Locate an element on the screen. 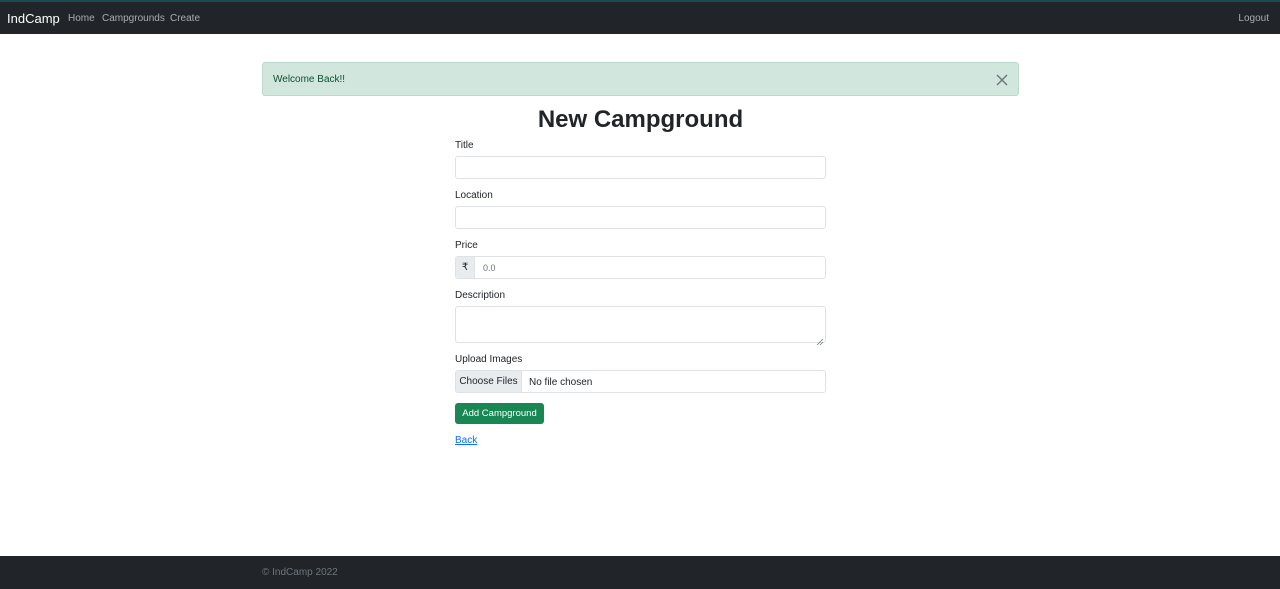  no-file-text: No file chosen is located at coordinates (561, 382).